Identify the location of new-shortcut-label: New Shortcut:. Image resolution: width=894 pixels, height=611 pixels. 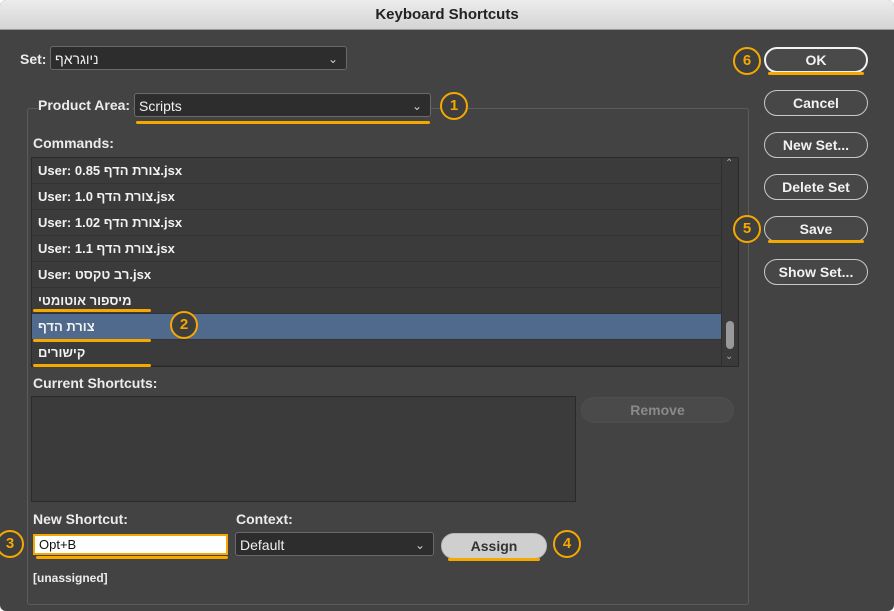
(80, 519).